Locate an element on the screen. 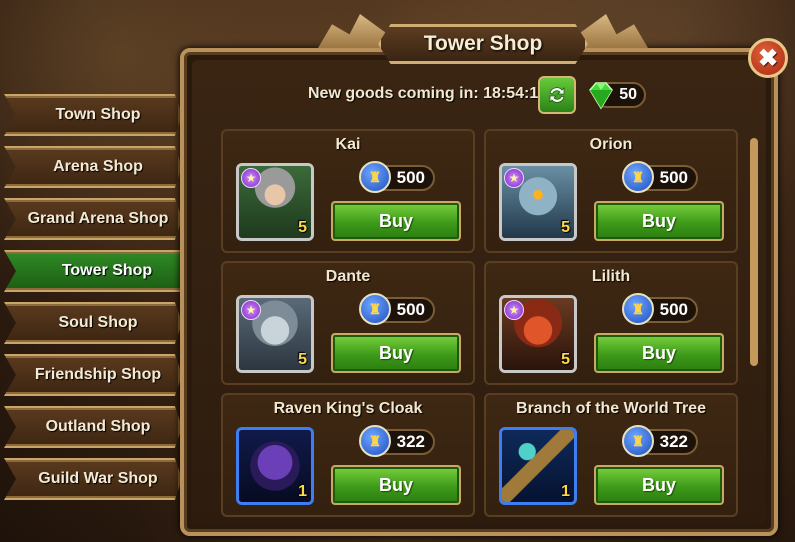 The image size is (795, 542). refresh-button is located at coordinates (557, 95).